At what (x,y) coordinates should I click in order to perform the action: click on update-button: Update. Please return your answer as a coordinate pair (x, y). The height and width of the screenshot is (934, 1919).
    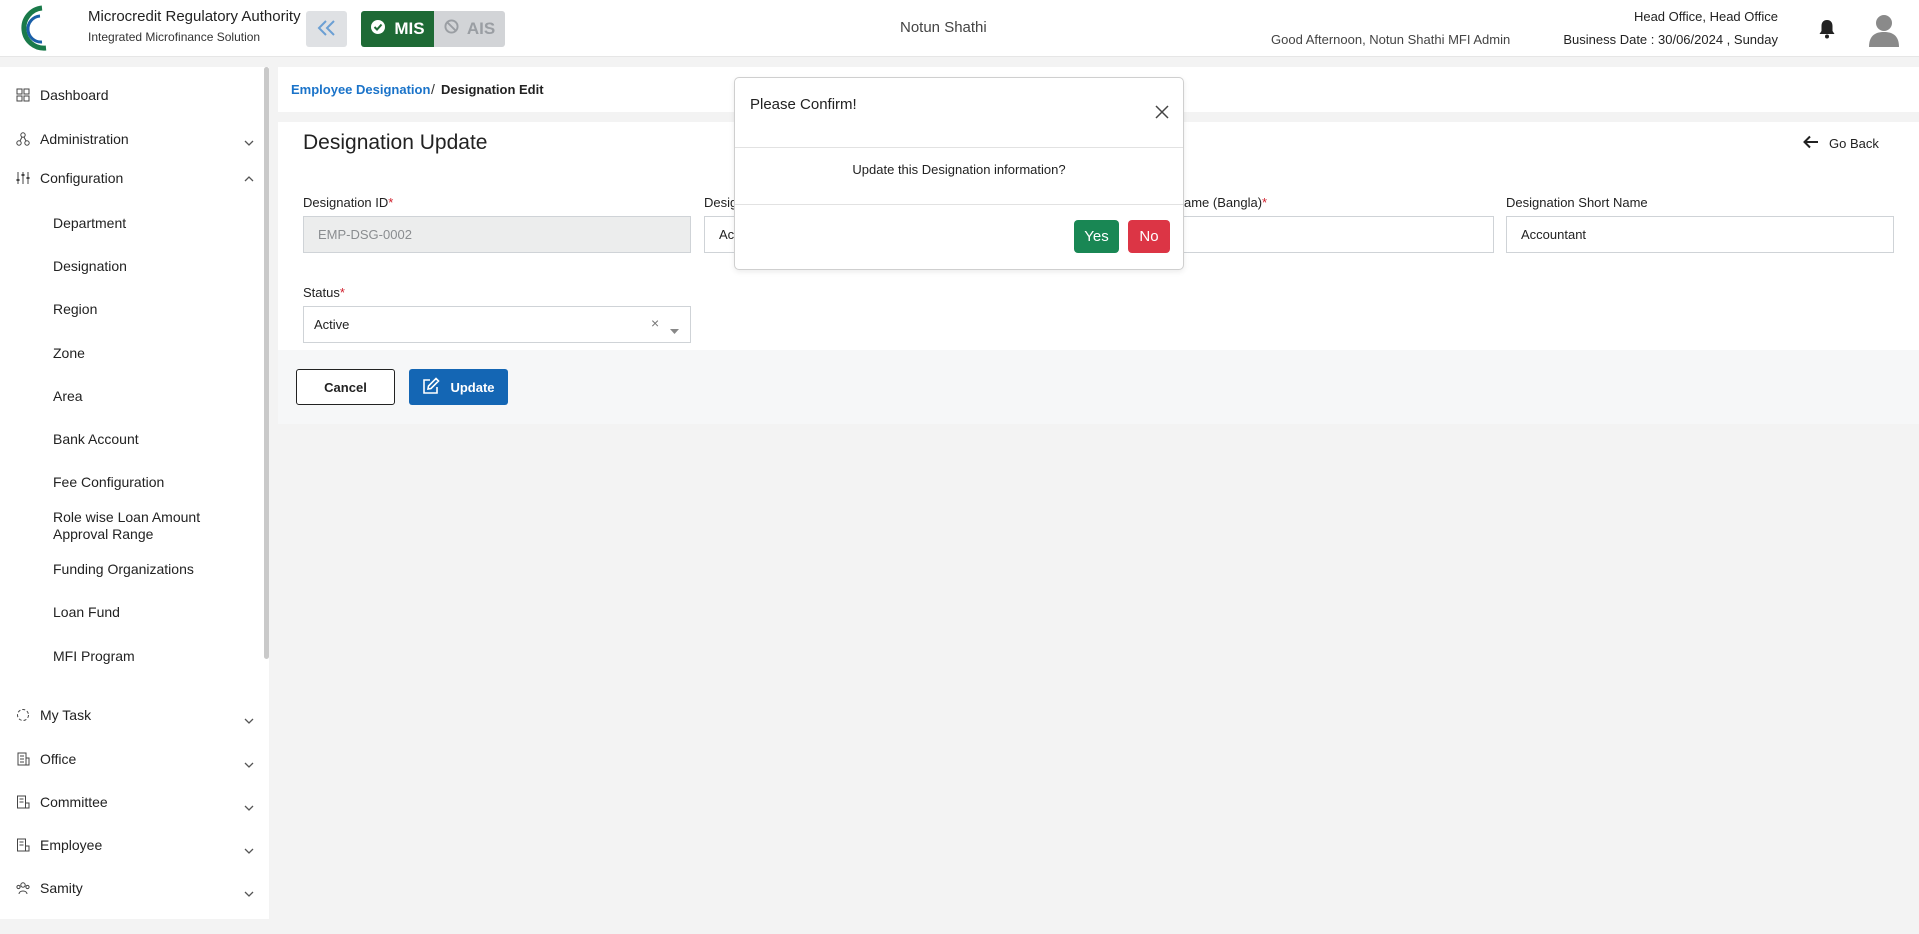
    Looking at the image, I should click on (458, 387).